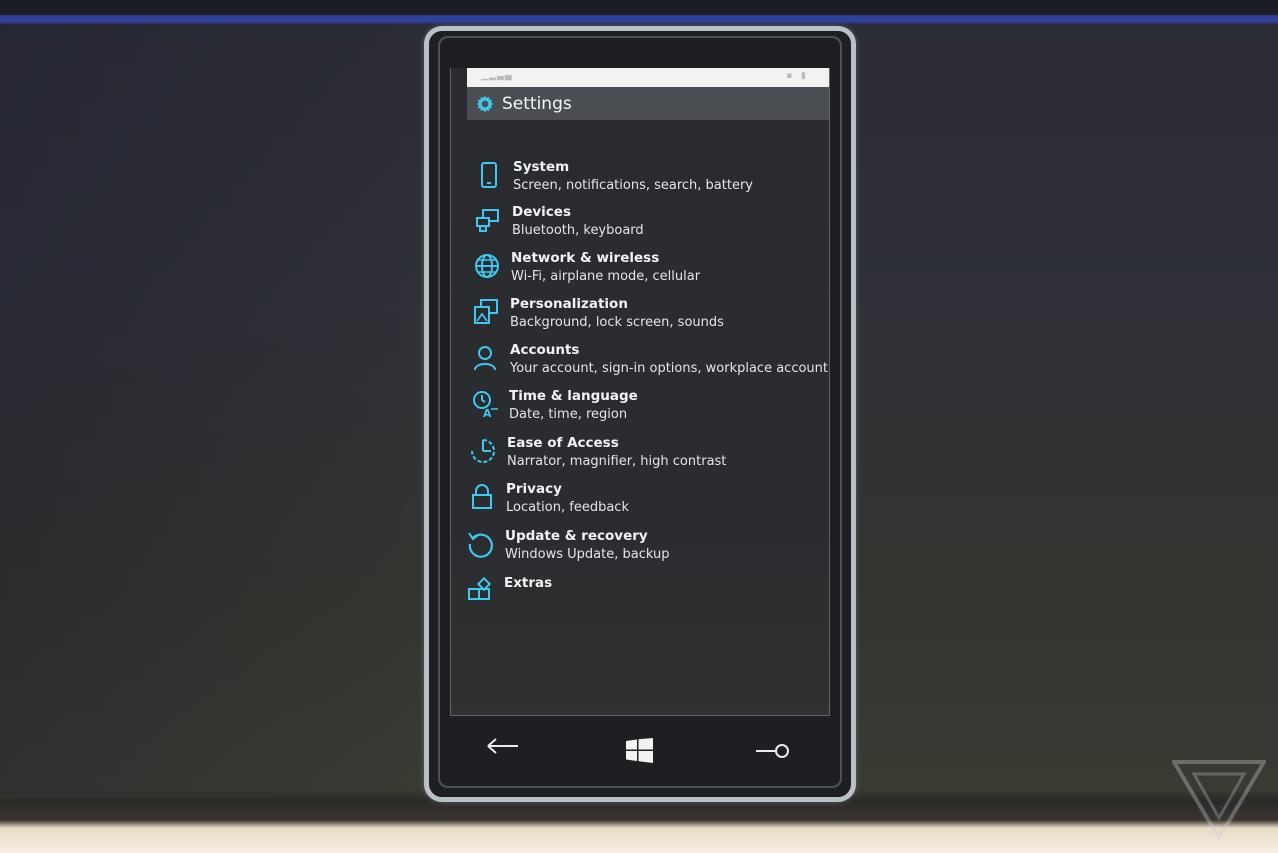  Describe the element at coordinates (587, 554) in the screenshot. I see `item-subtitle: Windows Update, backup` at that location.